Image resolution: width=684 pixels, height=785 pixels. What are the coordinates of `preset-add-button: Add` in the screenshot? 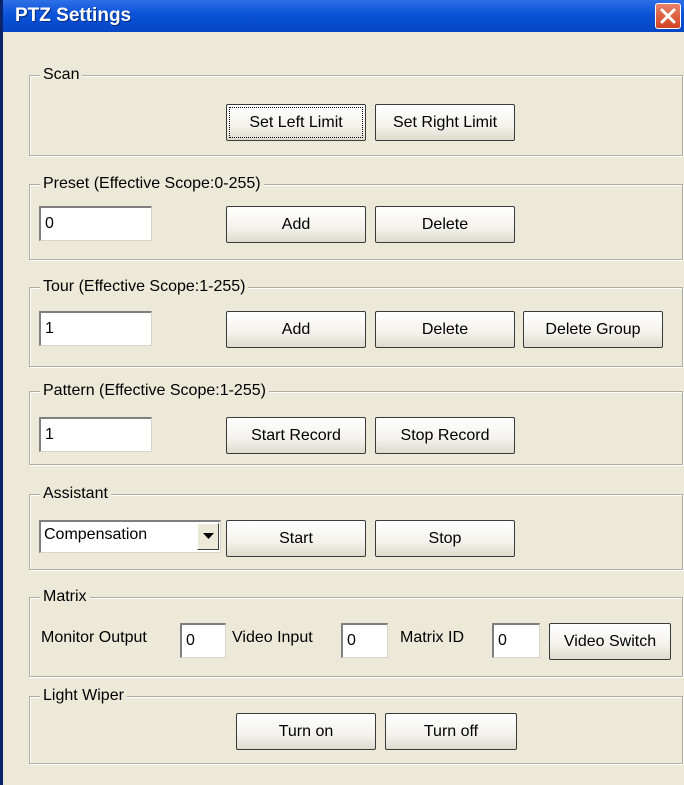 It's located at (296, 224).